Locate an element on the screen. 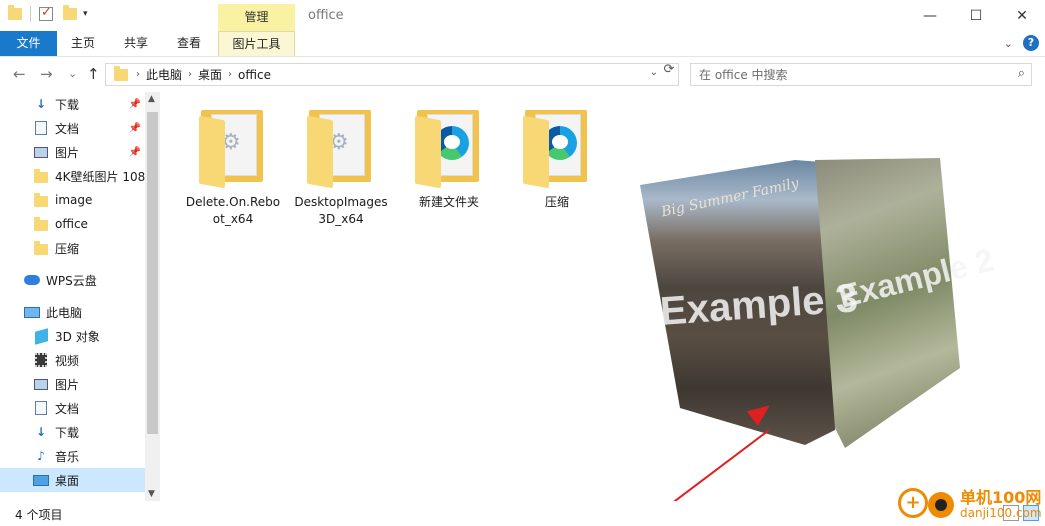  circle-icon is located at coordinates (941, 505).